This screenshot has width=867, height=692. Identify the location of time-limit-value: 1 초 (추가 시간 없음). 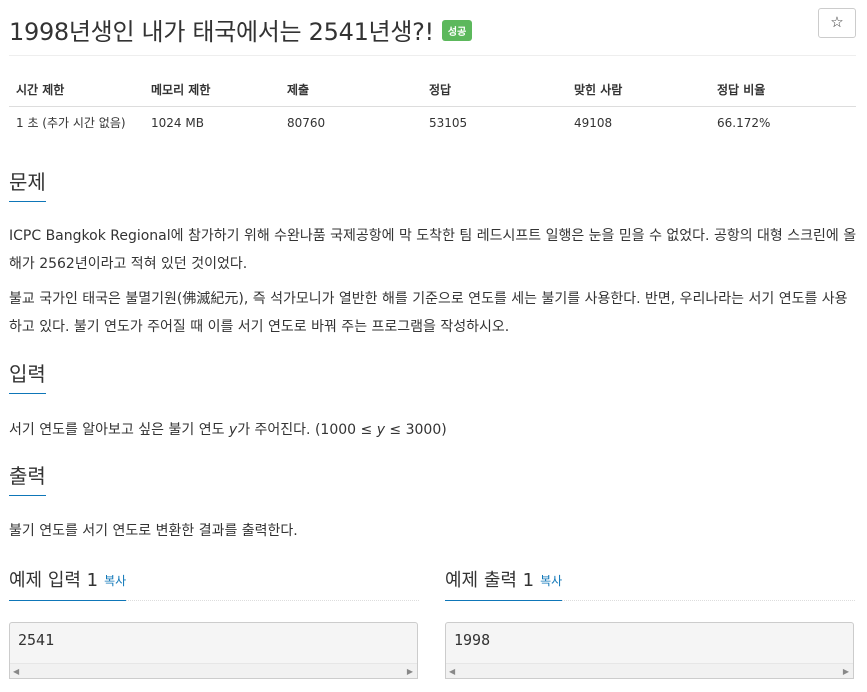
(71, 123).